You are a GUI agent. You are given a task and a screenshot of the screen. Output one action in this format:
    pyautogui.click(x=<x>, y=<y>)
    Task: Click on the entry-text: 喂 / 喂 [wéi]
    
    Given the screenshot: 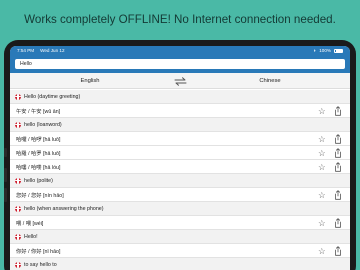 What is the action you would take?
    pyautogui.click(x=30, y=223)
    